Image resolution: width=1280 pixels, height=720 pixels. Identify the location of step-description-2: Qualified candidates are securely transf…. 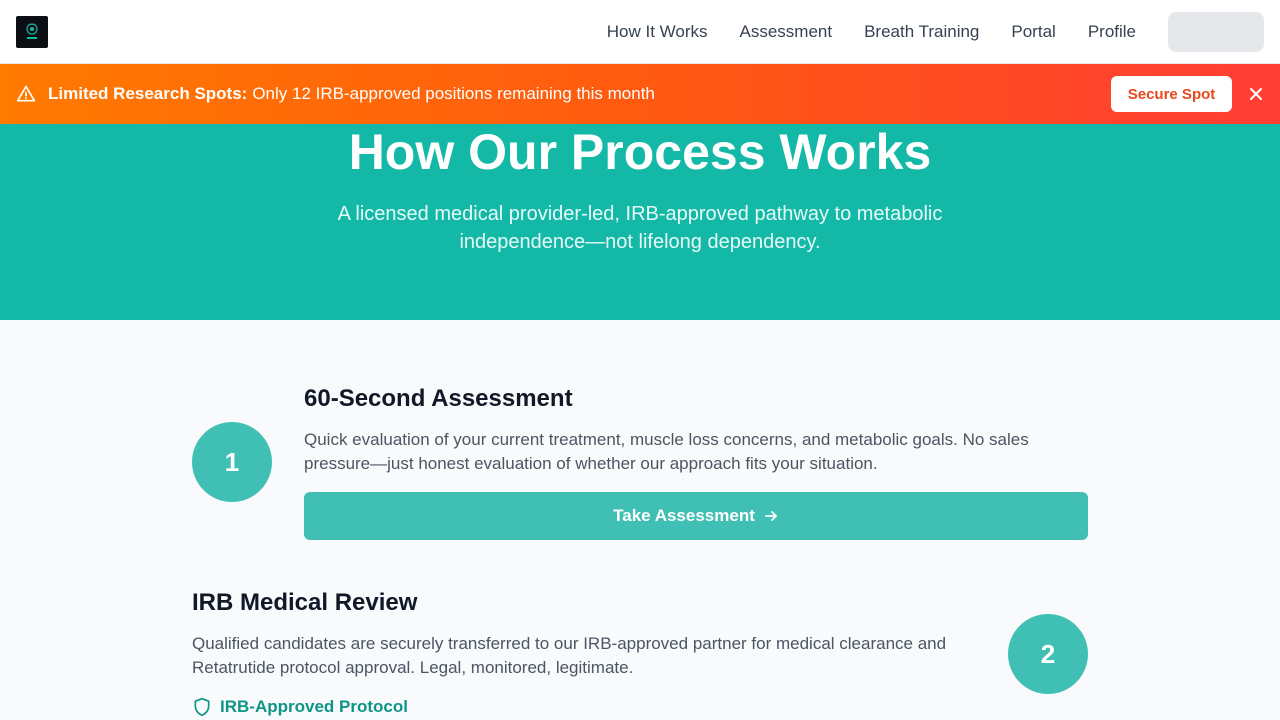
(569, 655).